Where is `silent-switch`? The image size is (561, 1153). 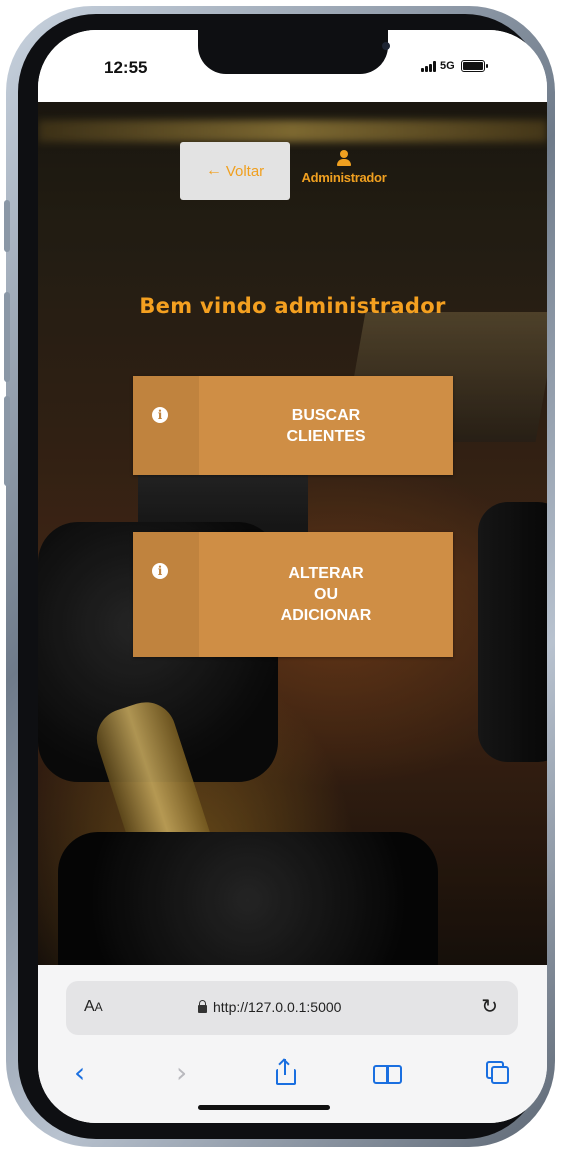
silent-switch is located at coordinates (7, 226).